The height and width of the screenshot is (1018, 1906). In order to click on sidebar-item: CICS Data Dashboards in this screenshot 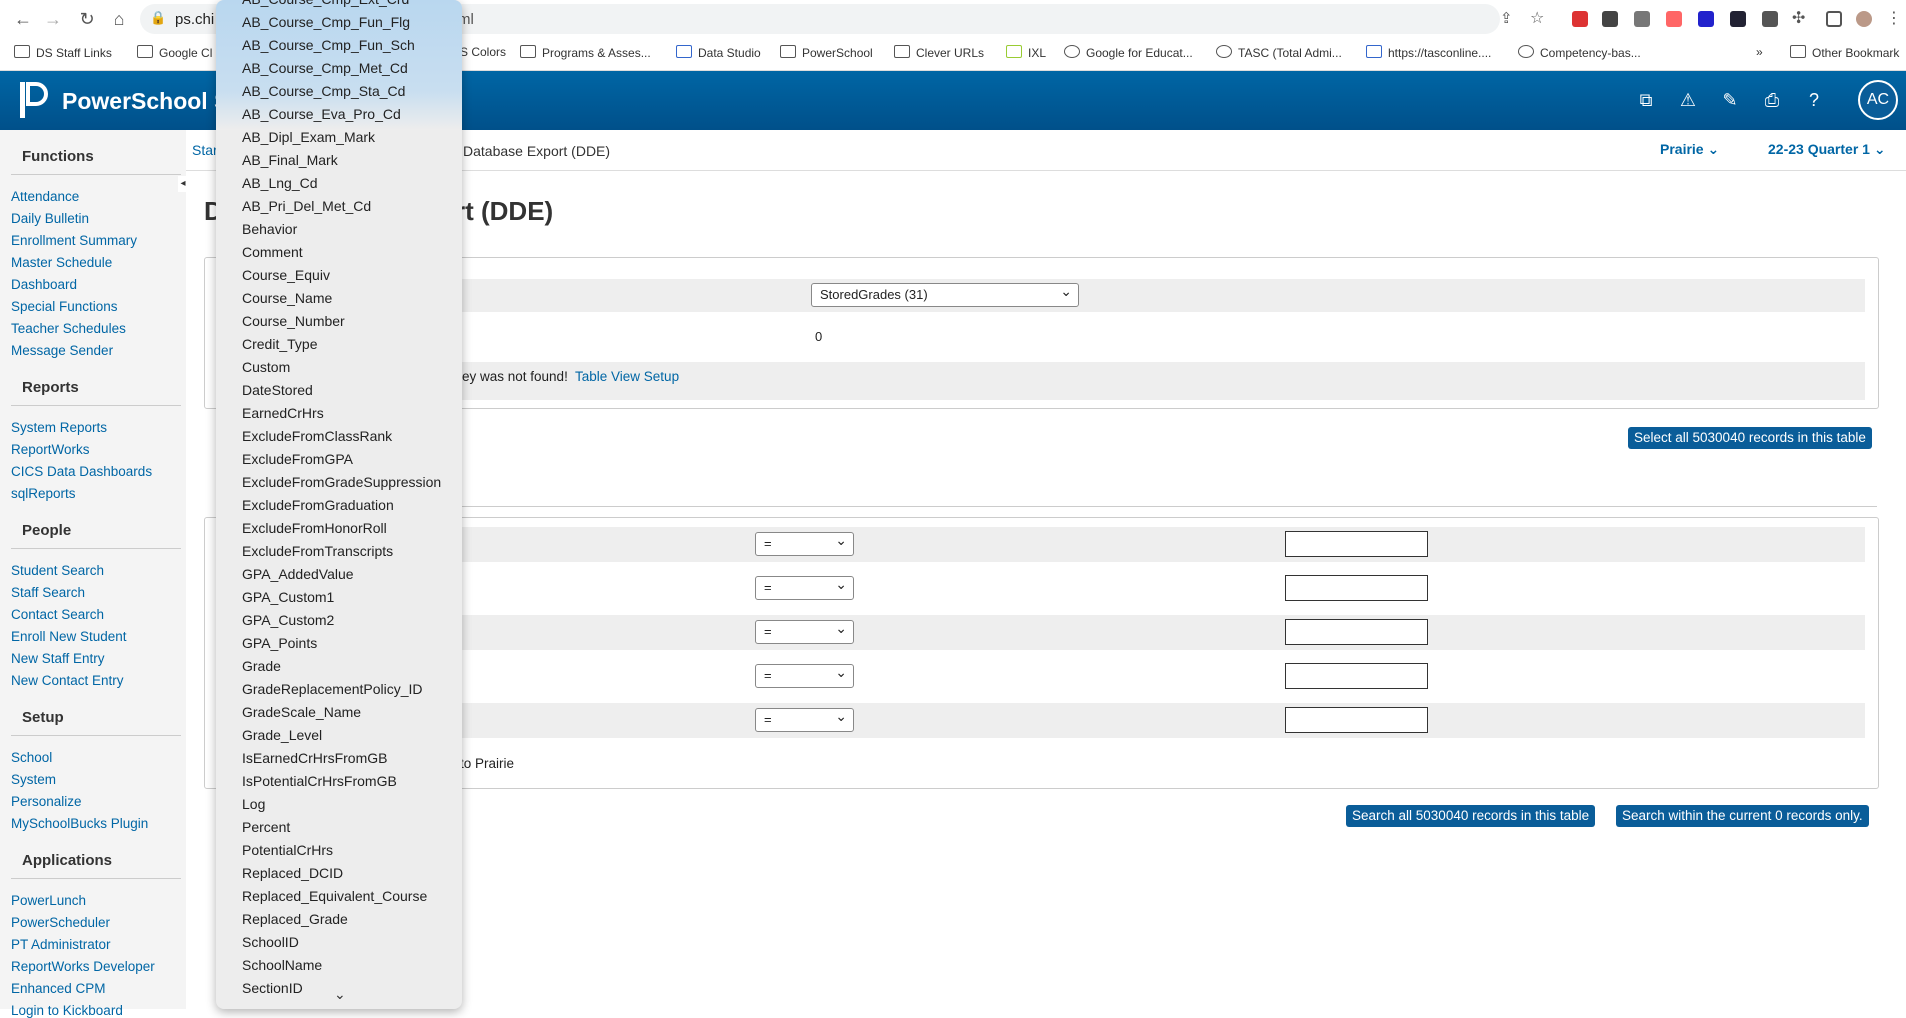, I will do `click(81, 471)`.